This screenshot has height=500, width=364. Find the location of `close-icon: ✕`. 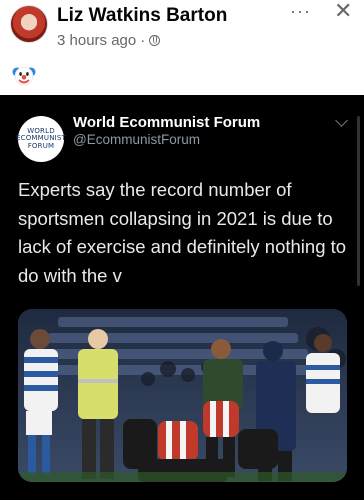

close-icon: ✕ is located at coordinates (343, 11).